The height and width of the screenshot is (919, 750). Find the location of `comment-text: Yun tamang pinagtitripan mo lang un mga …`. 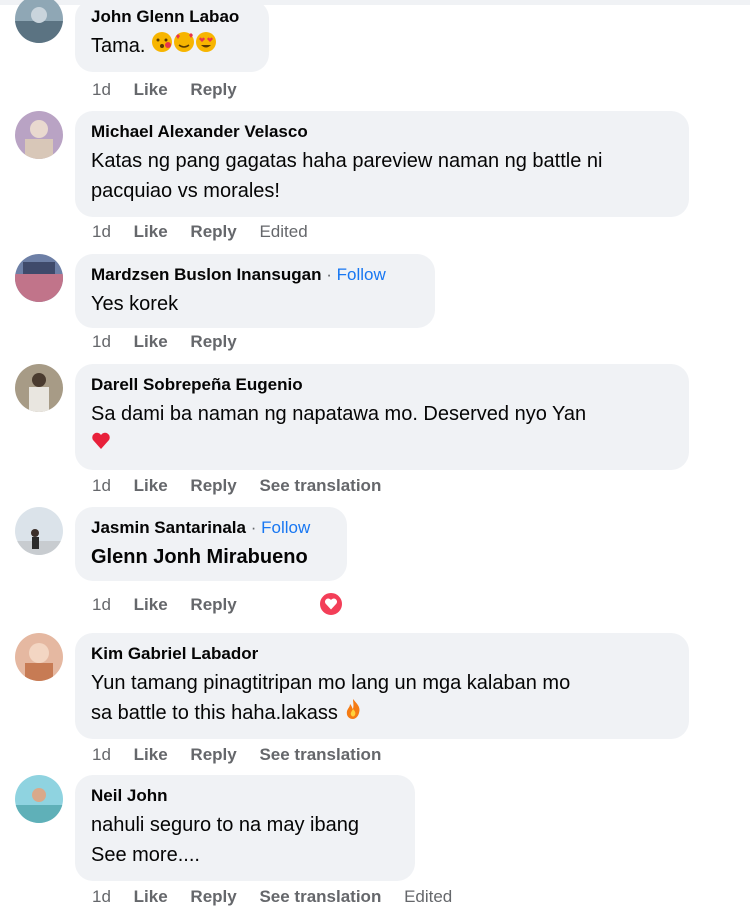

comment-text: Yun tamang pinagtitripan mo lang un mga … is located at coordinates (382, 698).